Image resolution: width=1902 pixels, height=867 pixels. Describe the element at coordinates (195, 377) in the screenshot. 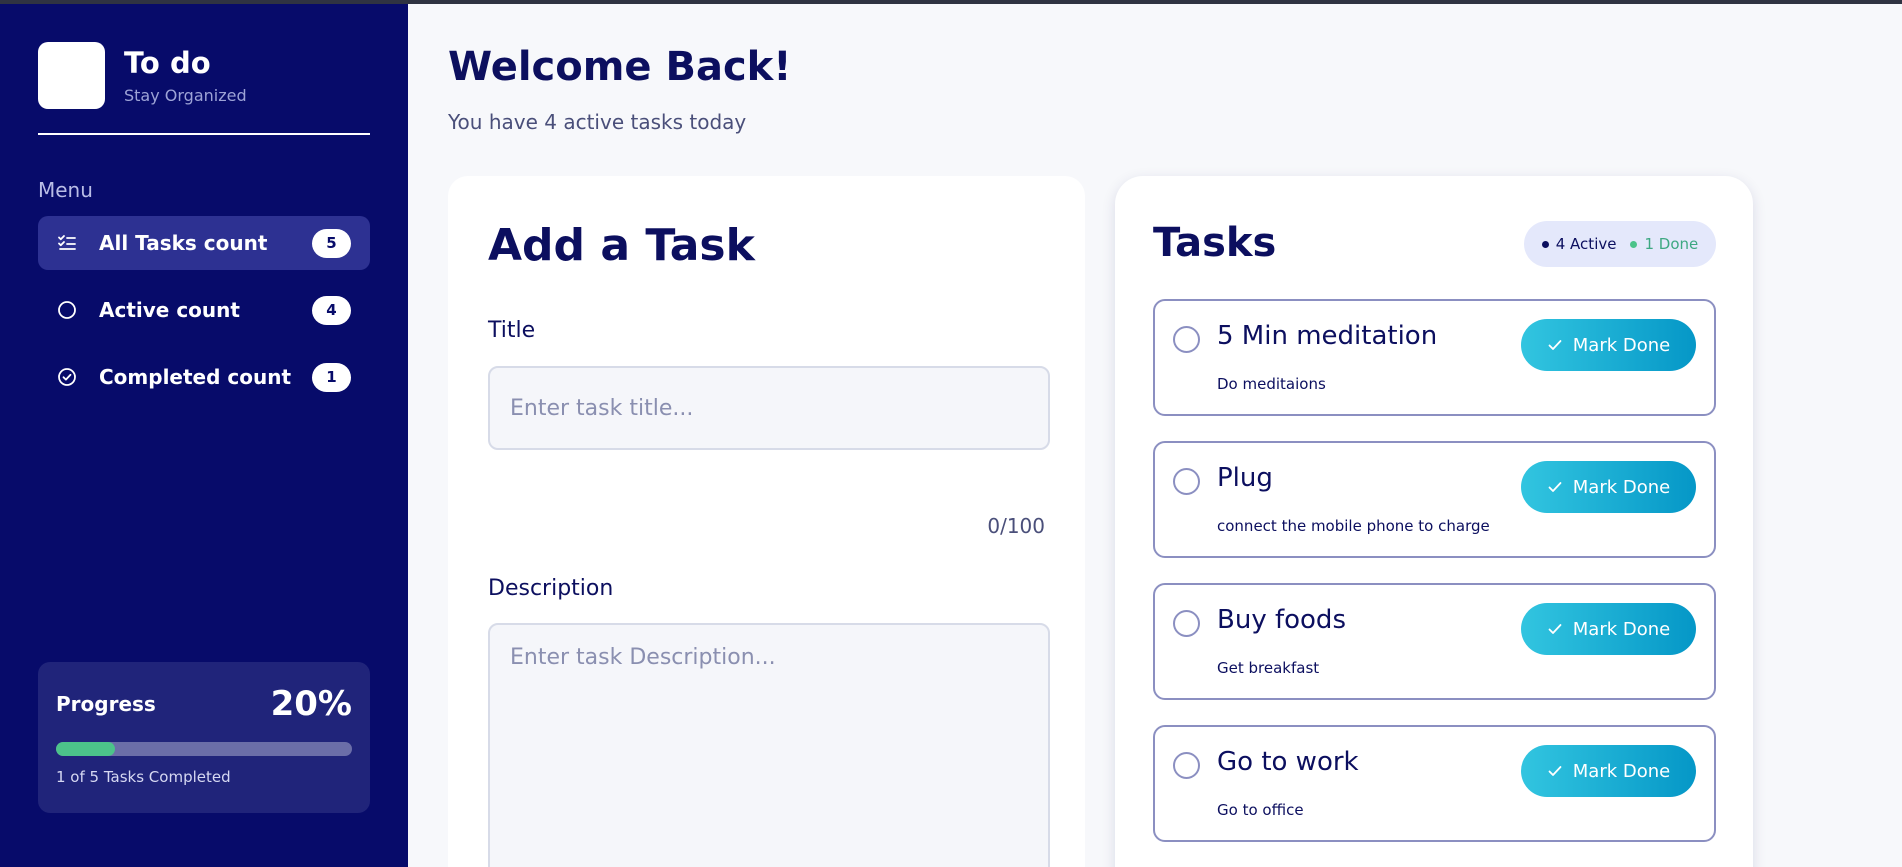

I see `sidebar-item-label: Completed count` at that location.